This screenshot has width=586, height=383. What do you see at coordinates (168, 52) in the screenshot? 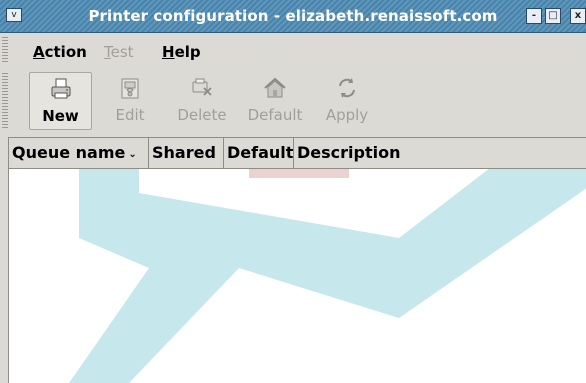
I see `menu-help-mnemonic: H` at bounding box center [168, 52].